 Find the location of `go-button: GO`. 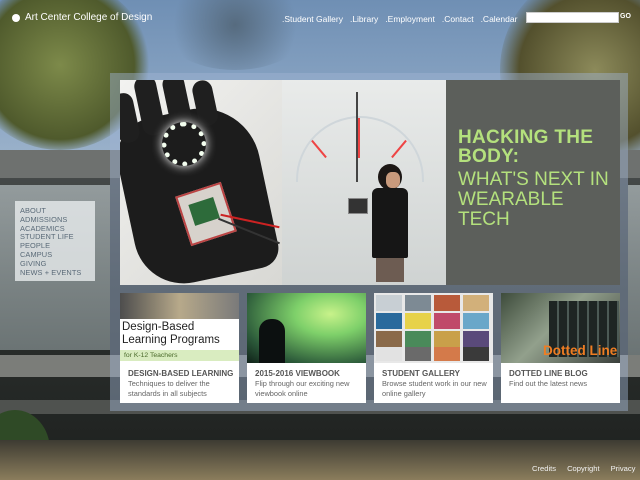

go-button: GO is located at coordinates (625, 16).